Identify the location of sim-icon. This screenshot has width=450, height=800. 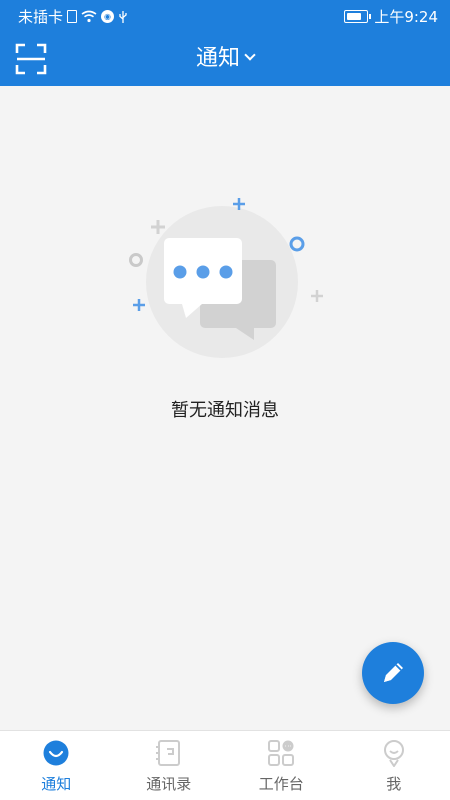
(72, 16).